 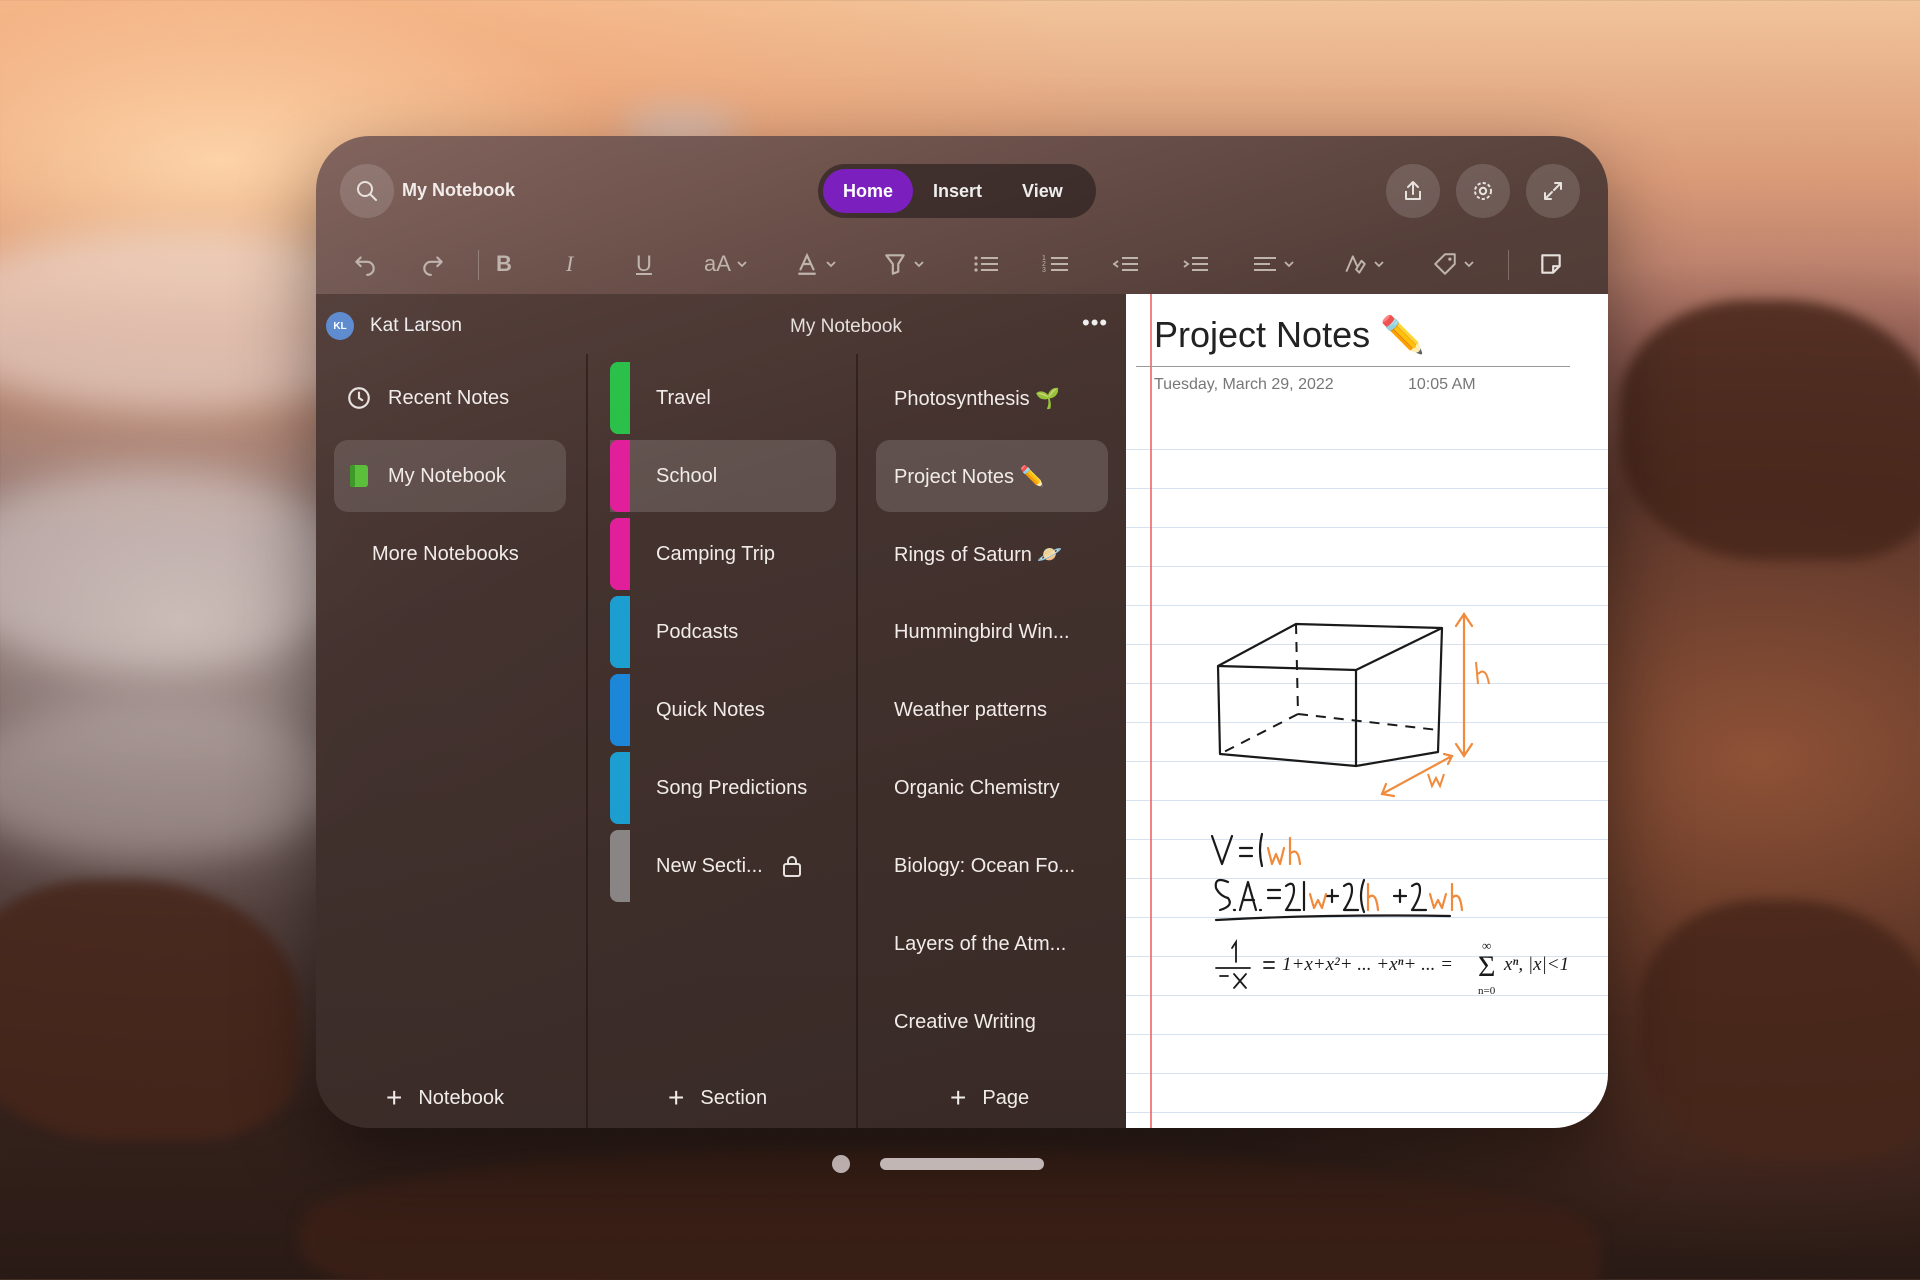 I want to click on page-item-creative-writing: Creative Writing, so click(x=992, y=1022).